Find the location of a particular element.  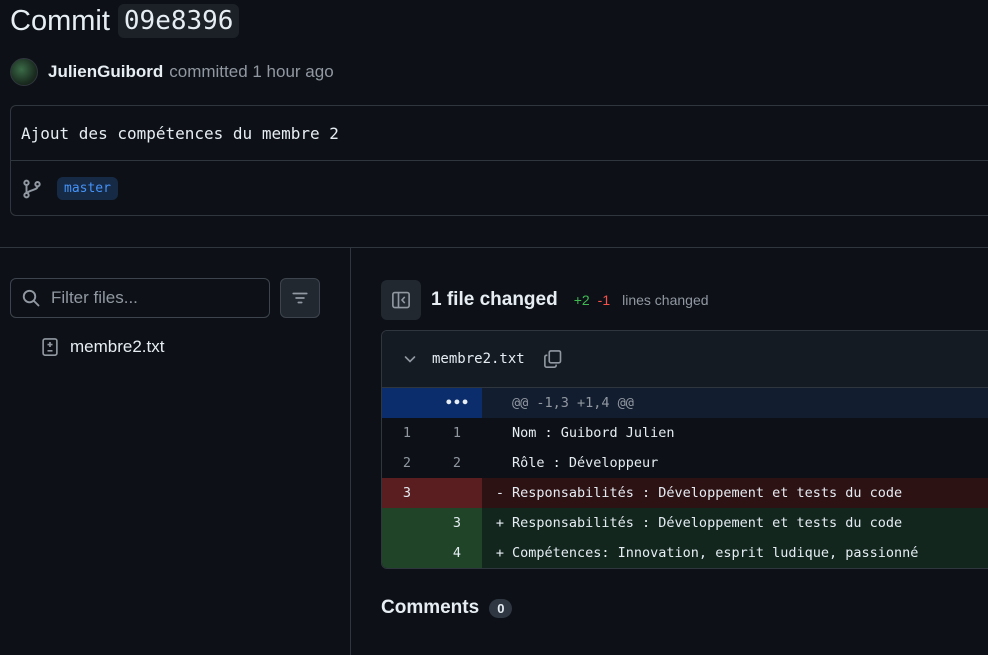

diff-sign: - is located at coordinates (499, 493).